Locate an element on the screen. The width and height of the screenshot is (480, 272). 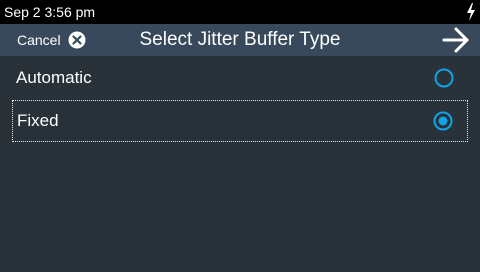
arrow-right-icon is located at coordinates (456, 40).